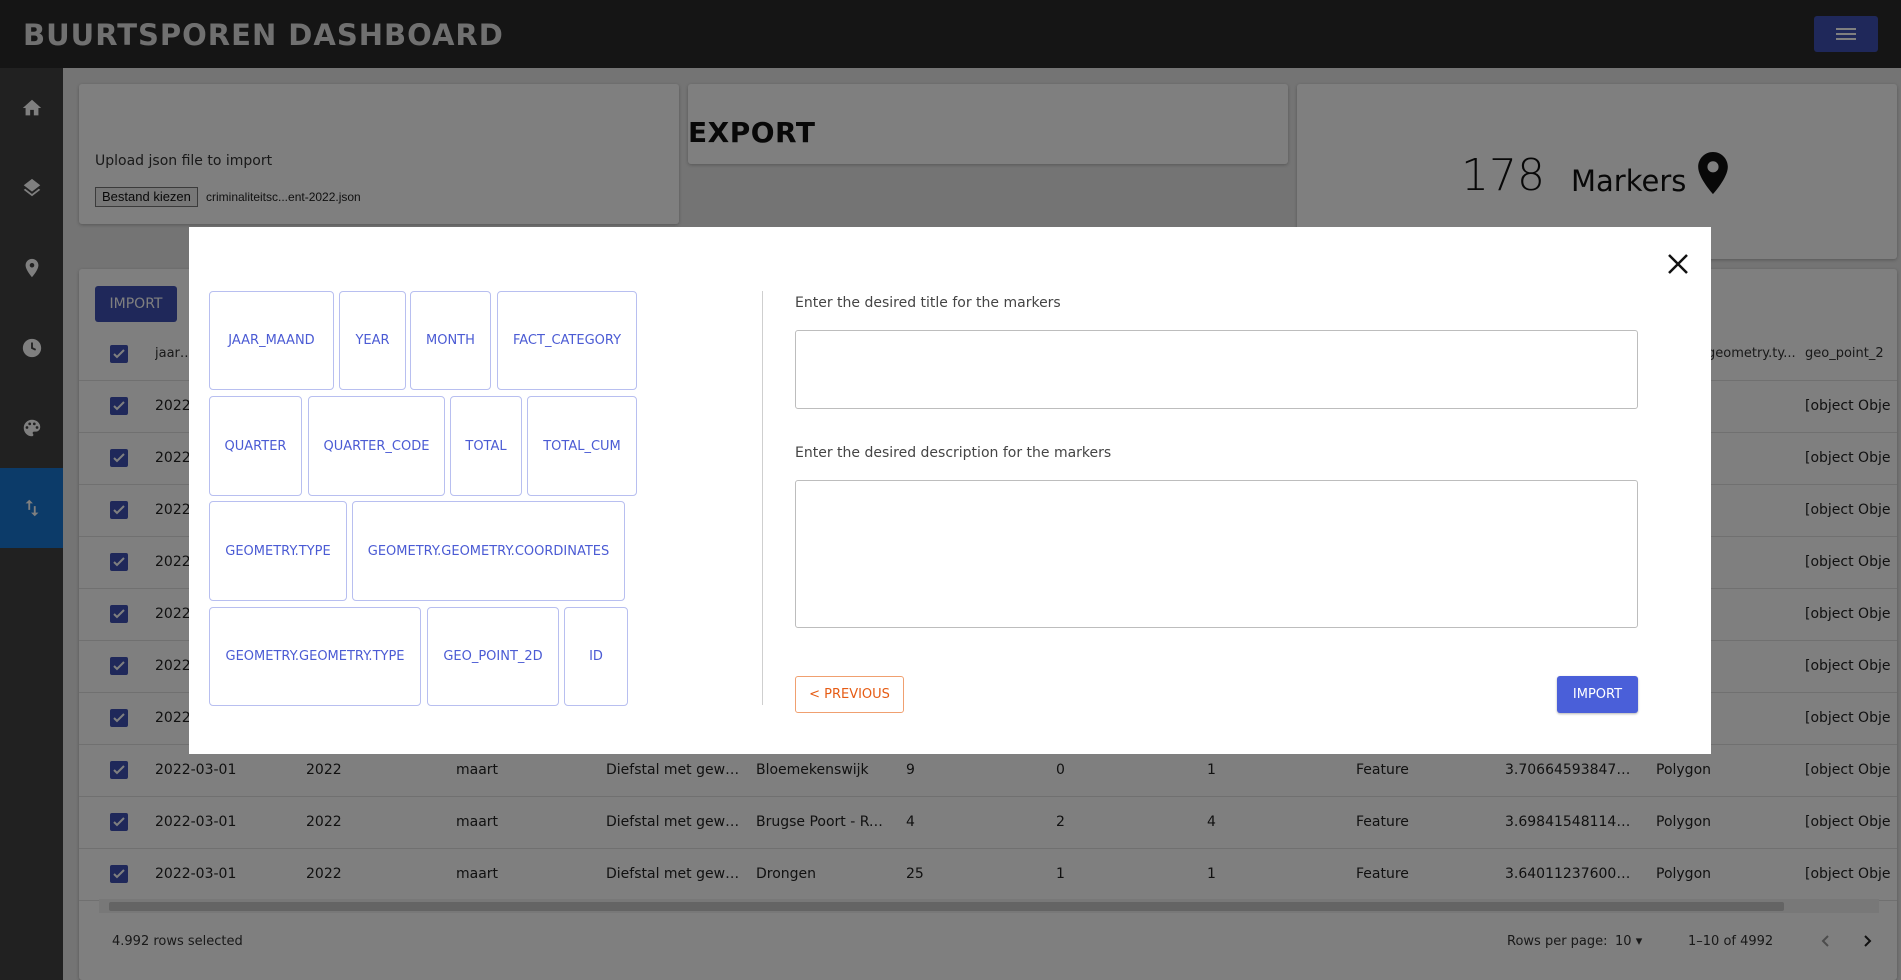  Describe the element at coordinates (271, 340) in the screenshot. I see `field-chip-jaar-maand: JAAR_MAAND` at that location.